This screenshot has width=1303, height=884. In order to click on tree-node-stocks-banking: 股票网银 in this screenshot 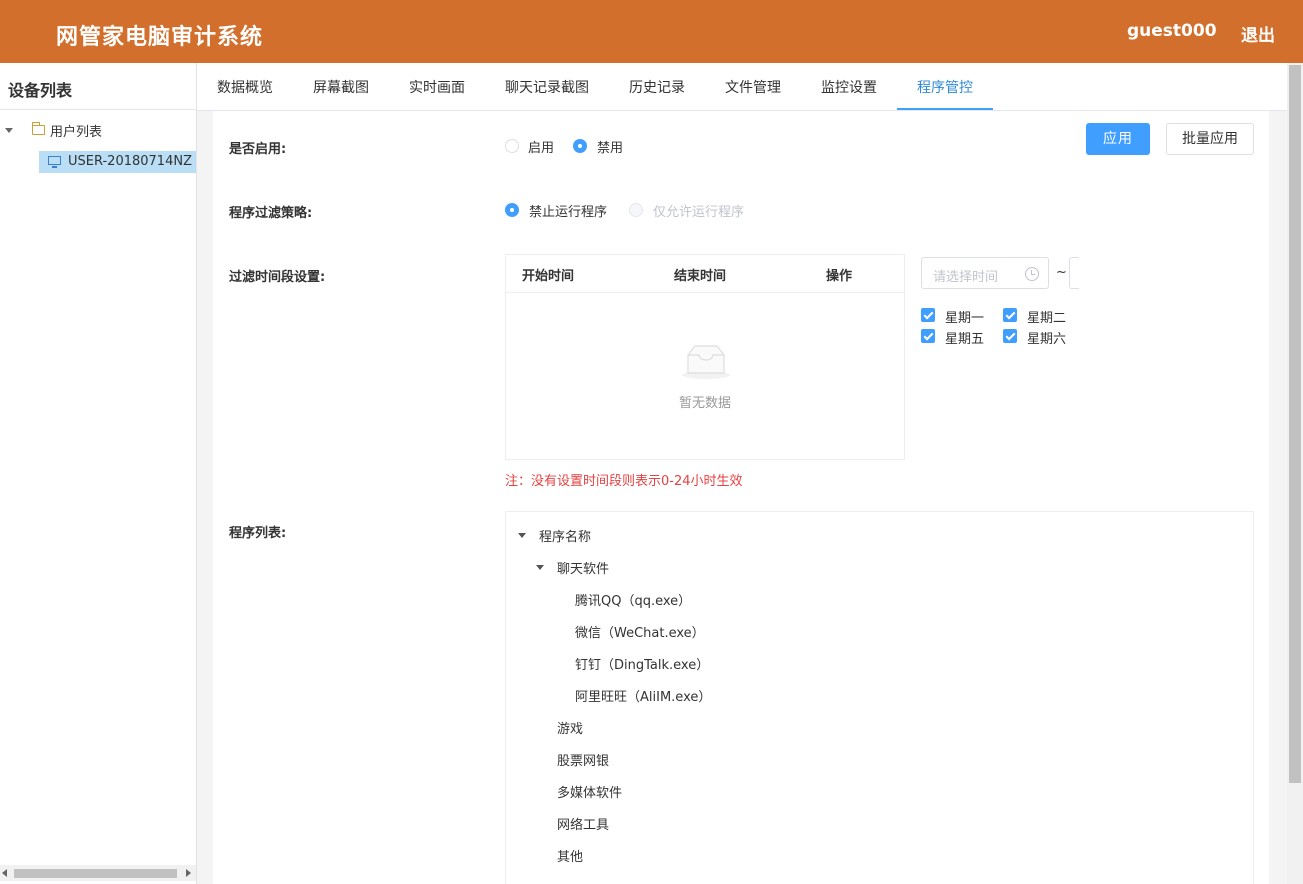, I will do `click(583, 759)`.